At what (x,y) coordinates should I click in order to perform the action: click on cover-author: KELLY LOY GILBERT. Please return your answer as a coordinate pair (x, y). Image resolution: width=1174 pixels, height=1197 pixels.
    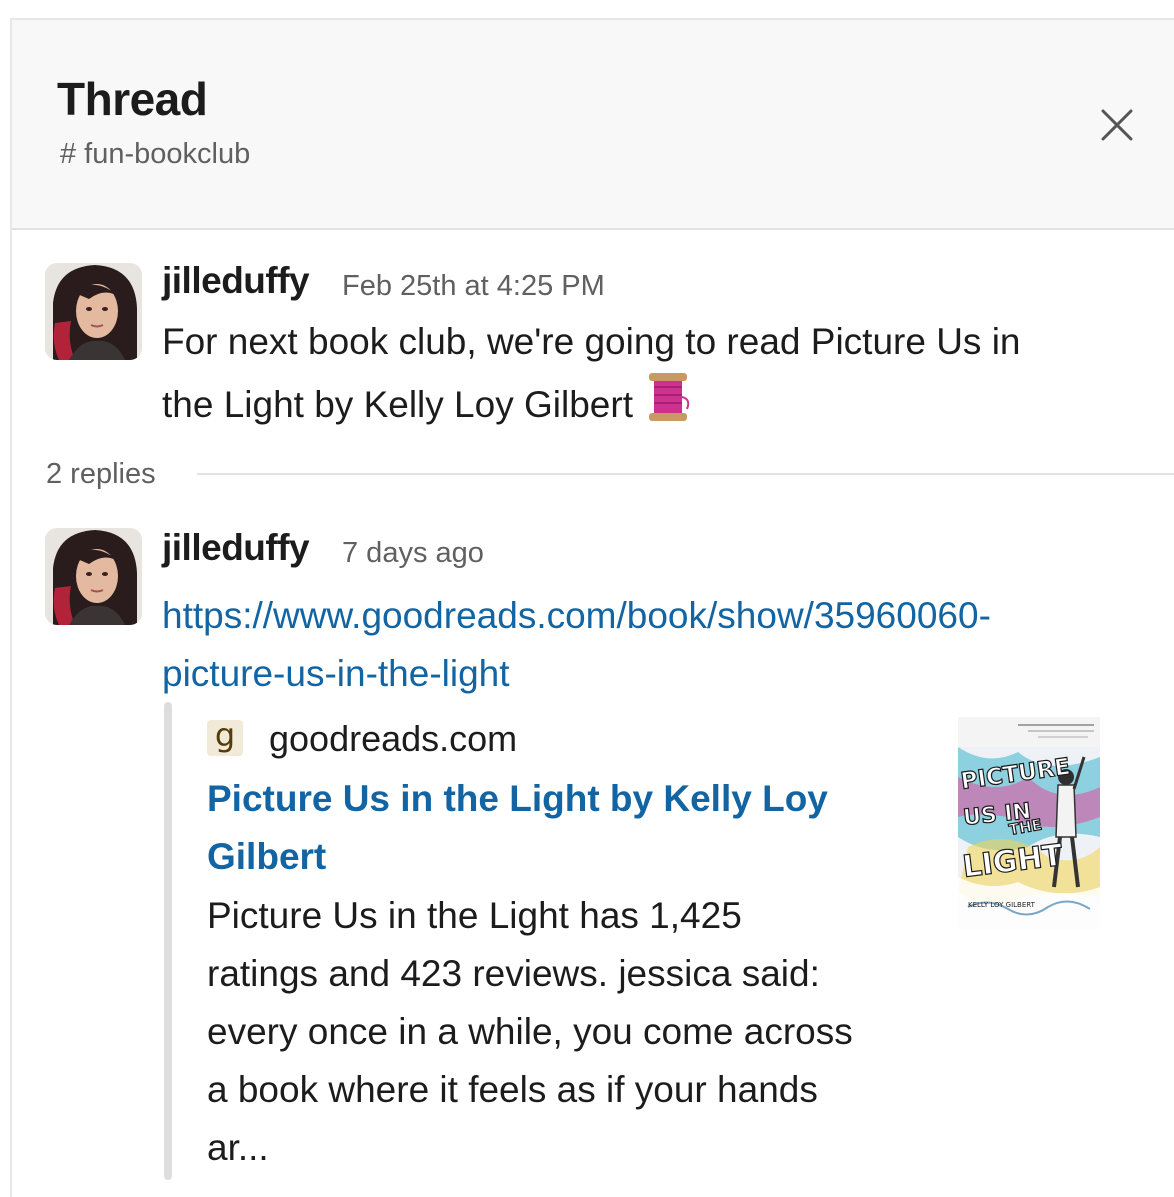
    Looking at the image, I should click on (1002, 905).